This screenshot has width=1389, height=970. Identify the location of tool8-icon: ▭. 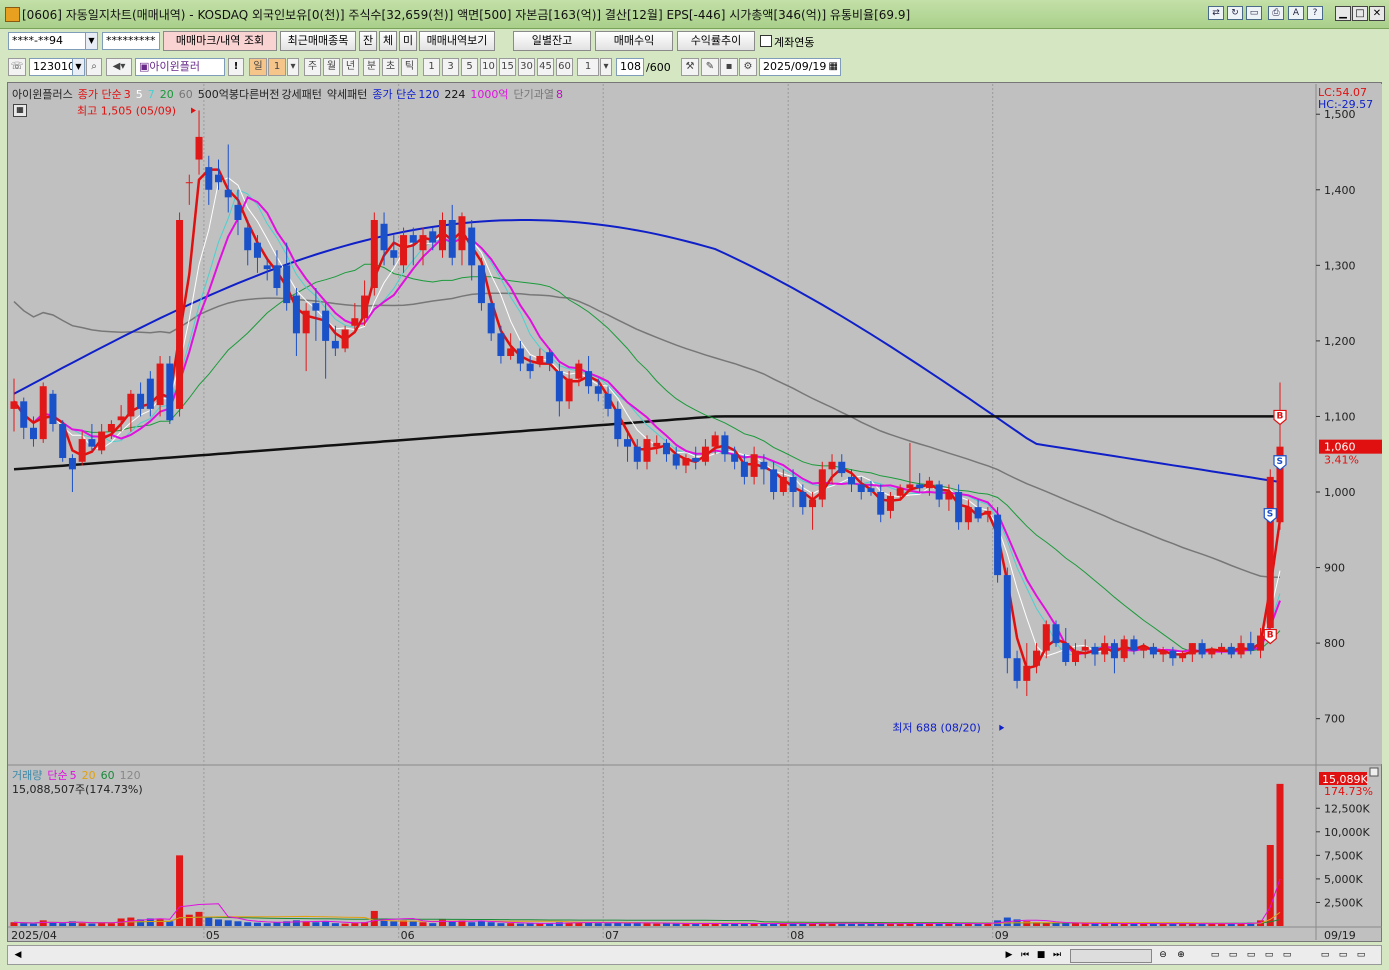
(1361, 955).